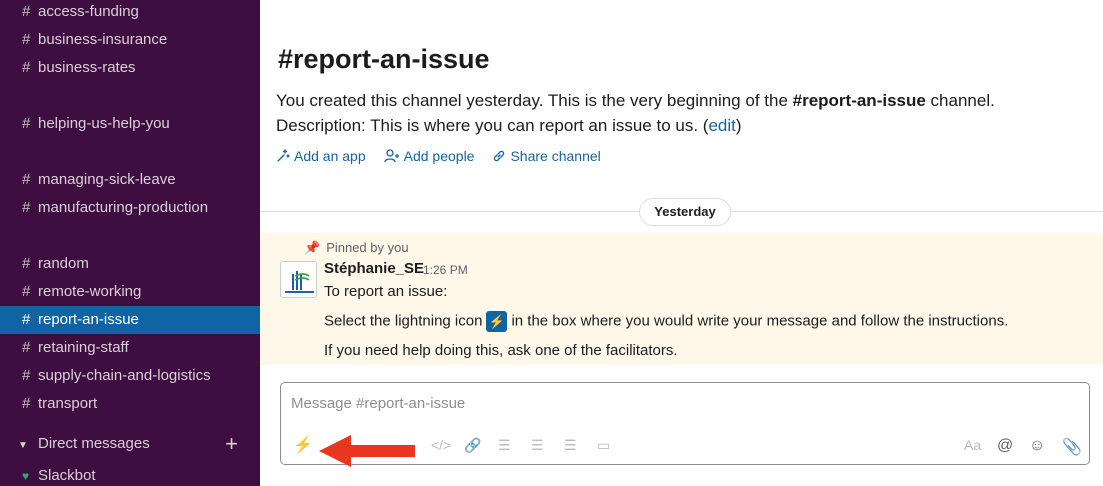 The image size is (1103, 486). Describe the element at coordinates (26, 476) in the screenshot. I see `heart-icon: ♥` at that location.